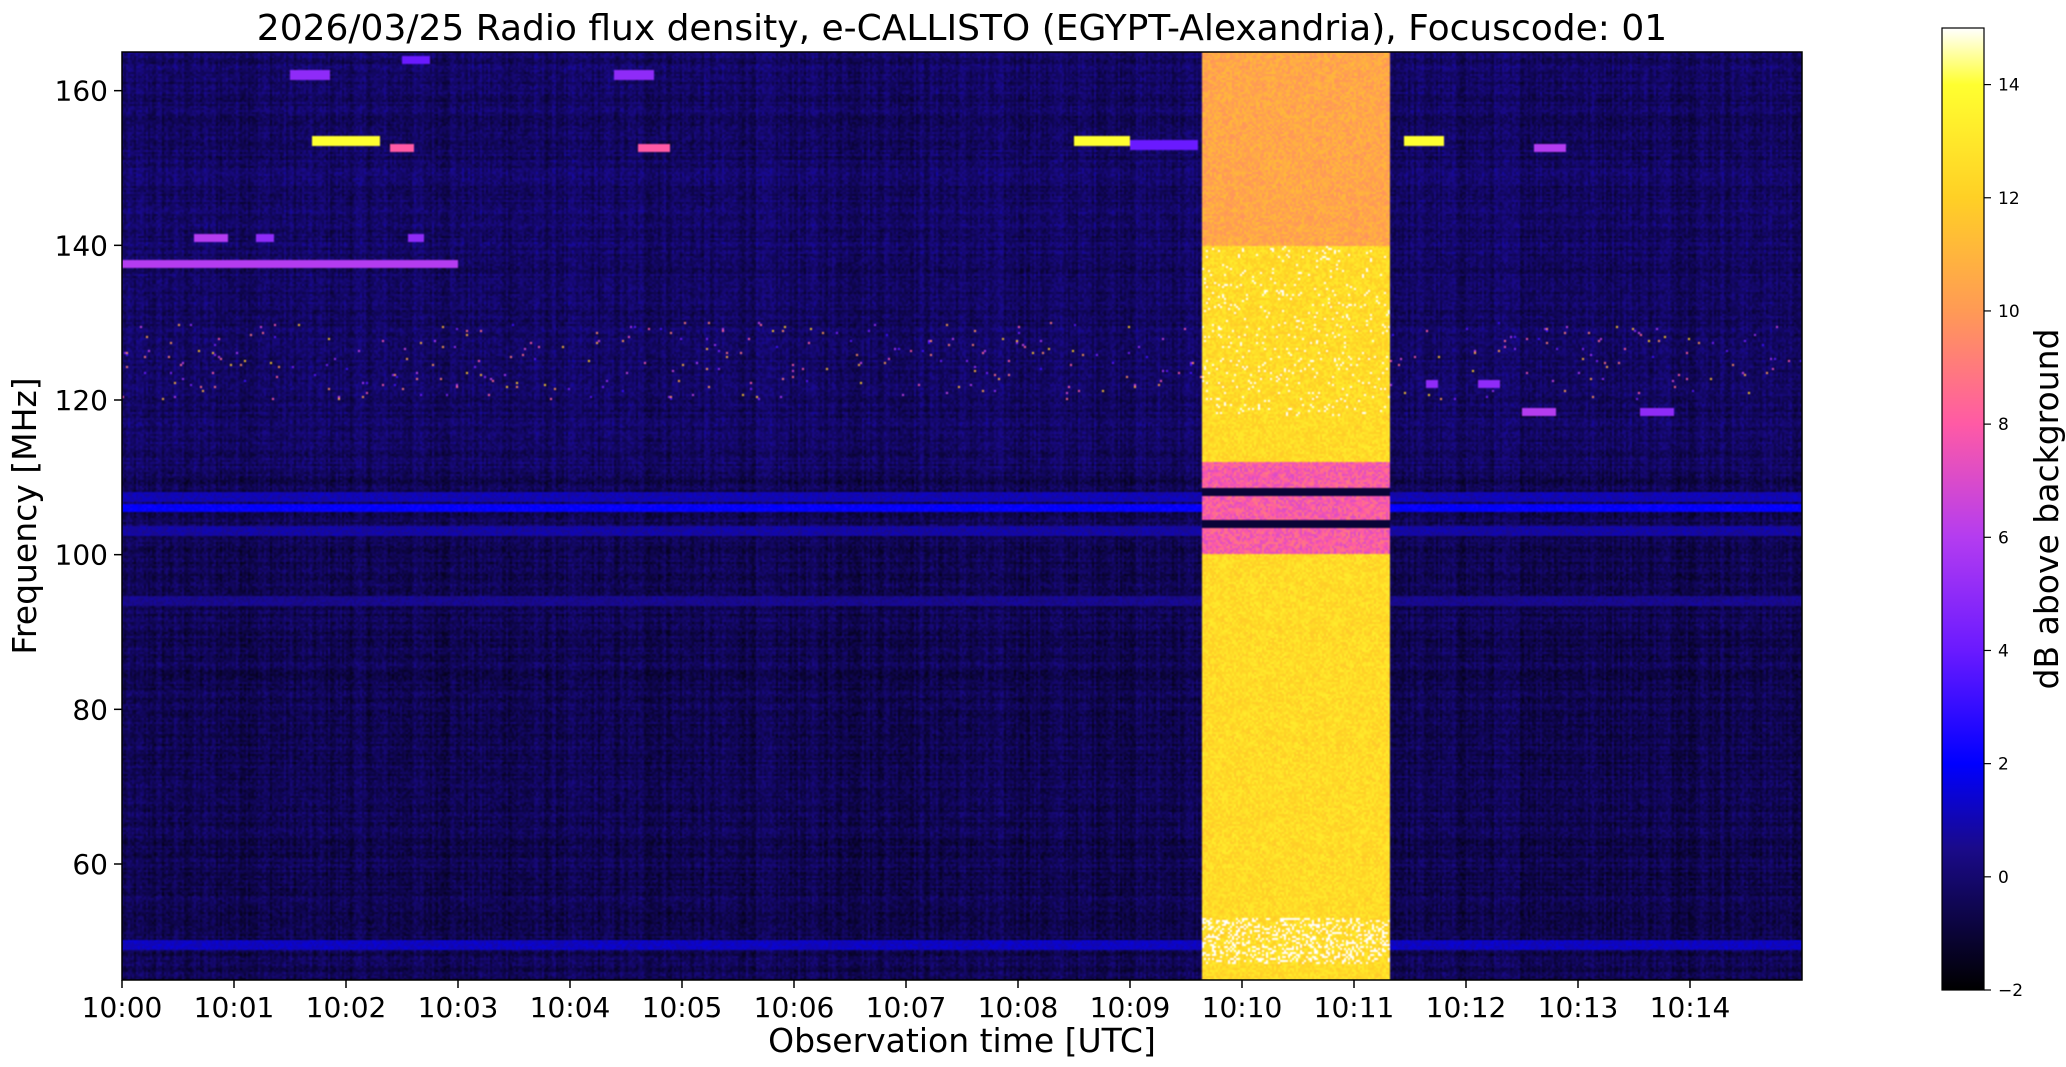 The height and width of the screenshot is (1067, 2066). Describe the element at coordinates (1963, 509) in the screenshot. I see `colorbar-gradient` at that location.